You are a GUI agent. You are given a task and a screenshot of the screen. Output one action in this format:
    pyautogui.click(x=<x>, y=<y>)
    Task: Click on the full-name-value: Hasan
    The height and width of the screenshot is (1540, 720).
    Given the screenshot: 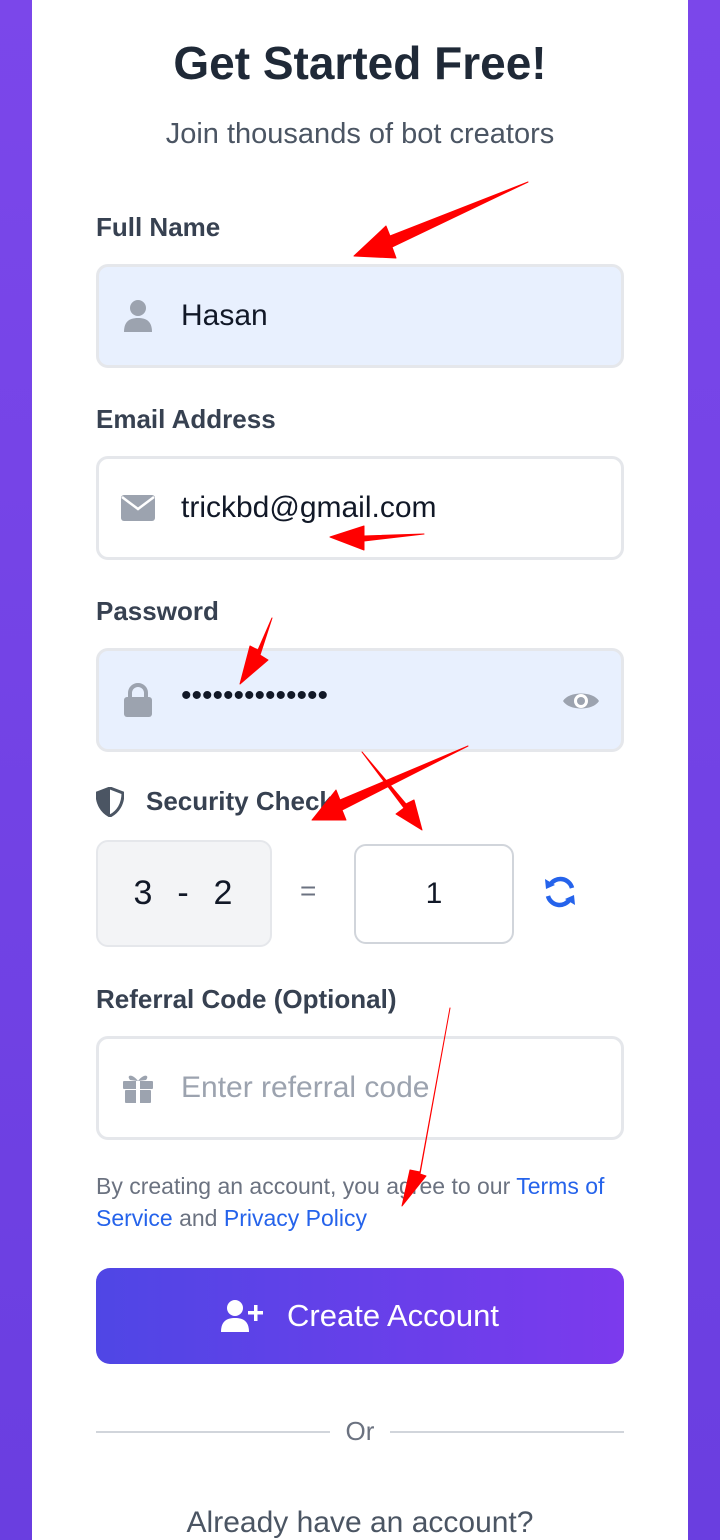 What is the action you would take?
    pyautogui.click(x=224, y=315)
    